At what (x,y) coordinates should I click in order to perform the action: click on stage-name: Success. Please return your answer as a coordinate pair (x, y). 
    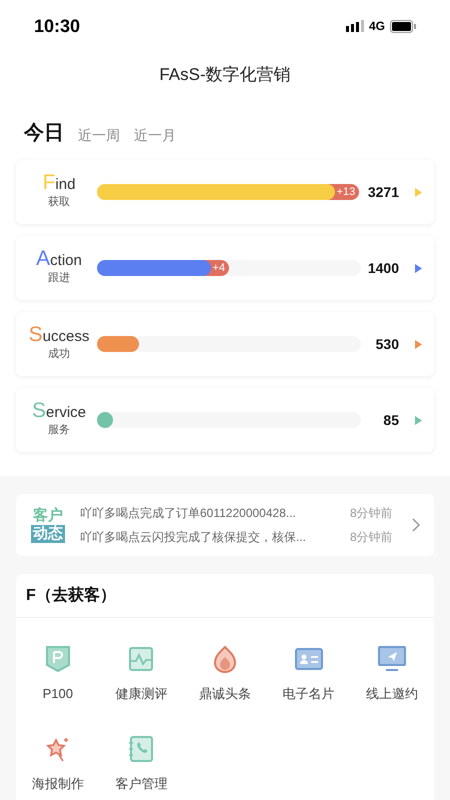
    Looking at the image, I should click on (59, 336).